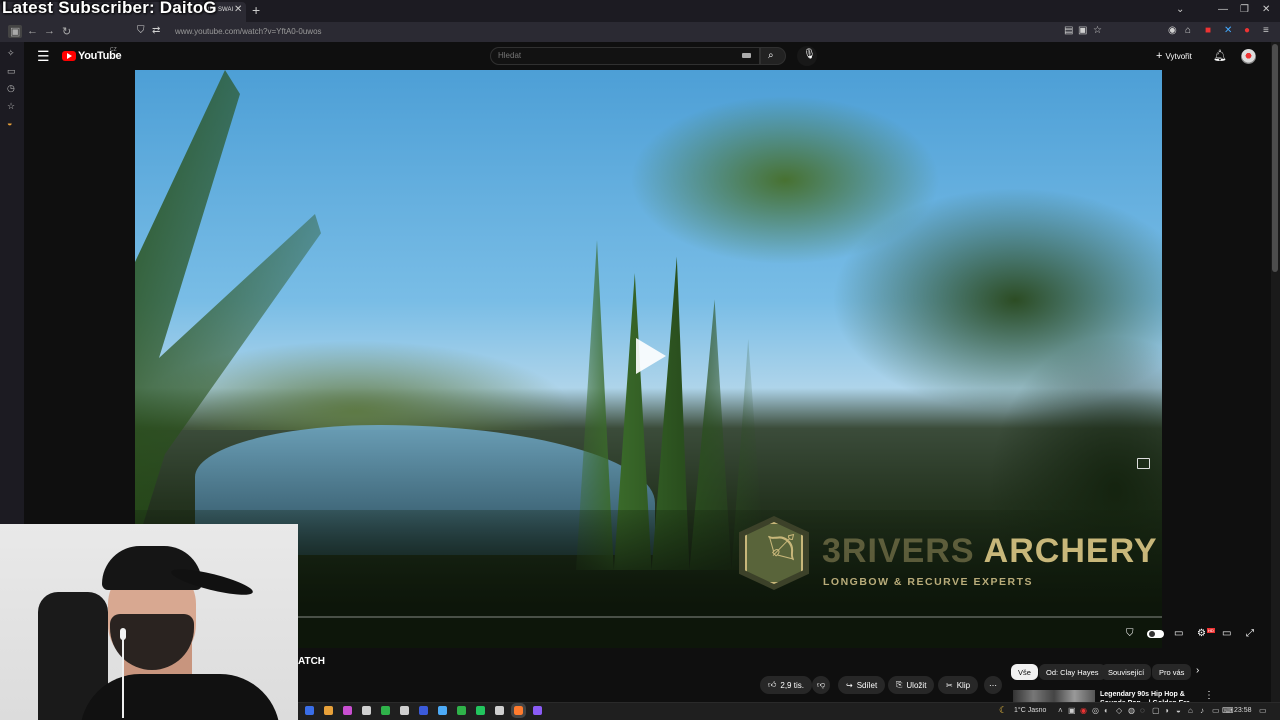  I want to click on subtitles-icon: ▭, so click(1178, 633).